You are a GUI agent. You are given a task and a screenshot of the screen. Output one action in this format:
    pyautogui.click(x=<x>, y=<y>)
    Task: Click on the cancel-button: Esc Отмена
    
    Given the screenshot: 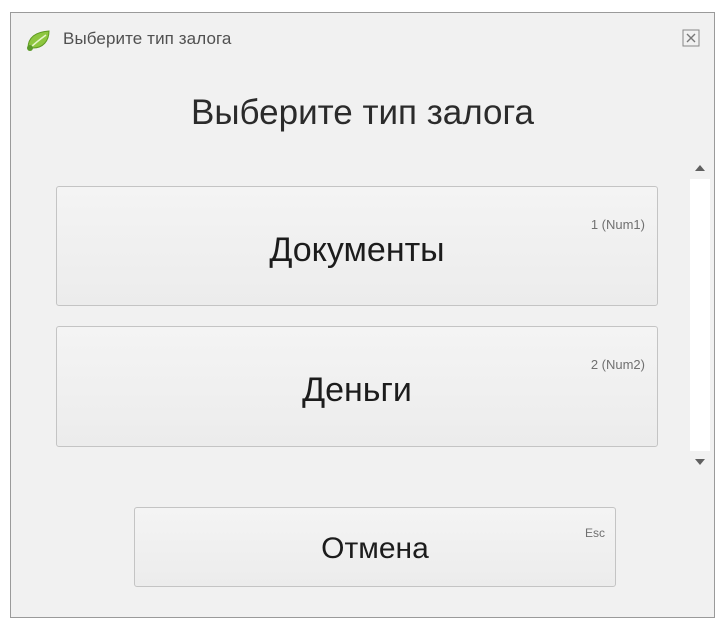 What is the action you would take?
    pyautogui.click(x=375, y=547)
    